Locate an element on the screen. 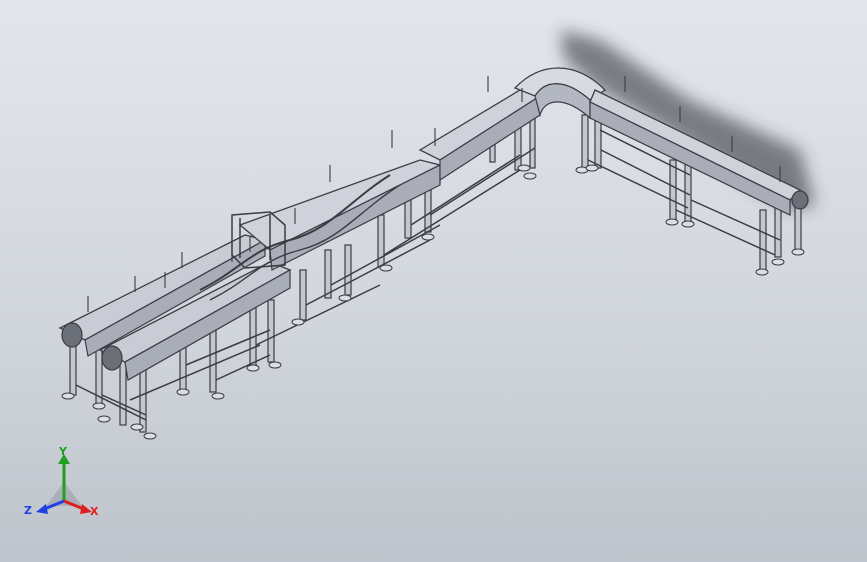  triad-x-label: X is located at coordinates (94, 511).